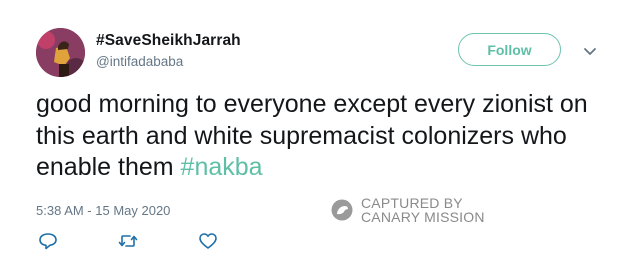 The image size is (635, 280). I want to click on reply-icon, so click(48, 241).